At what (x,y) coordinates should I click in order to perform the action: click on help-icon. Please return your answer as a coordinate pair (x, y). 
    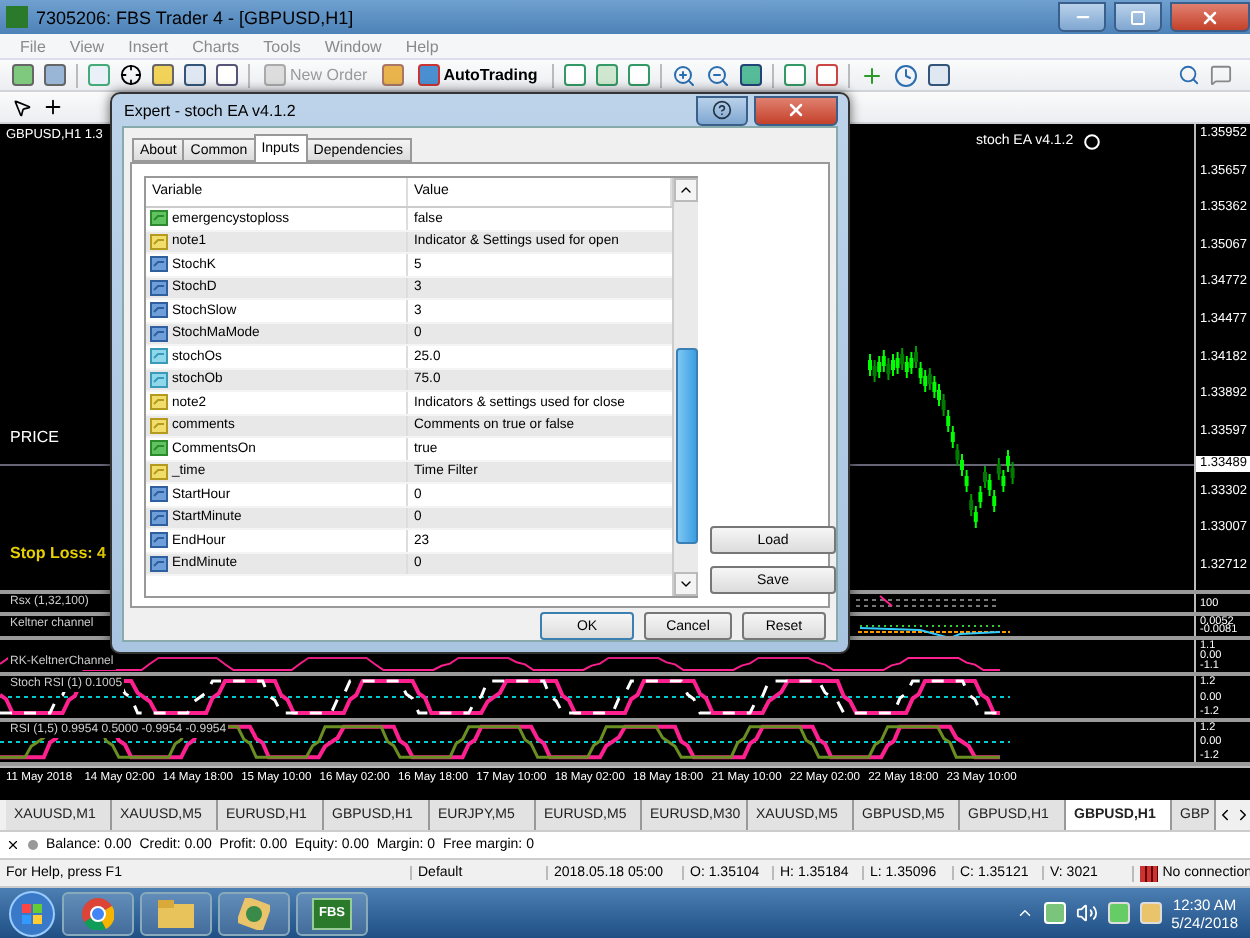
    Looking at the image, I should click on (722, 110).